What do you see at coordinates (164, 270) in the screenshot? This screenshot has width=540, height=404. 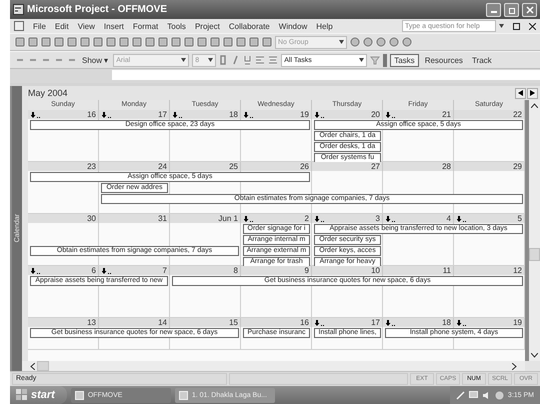 I see `date-number: 7` at bounding box center [164, 270].